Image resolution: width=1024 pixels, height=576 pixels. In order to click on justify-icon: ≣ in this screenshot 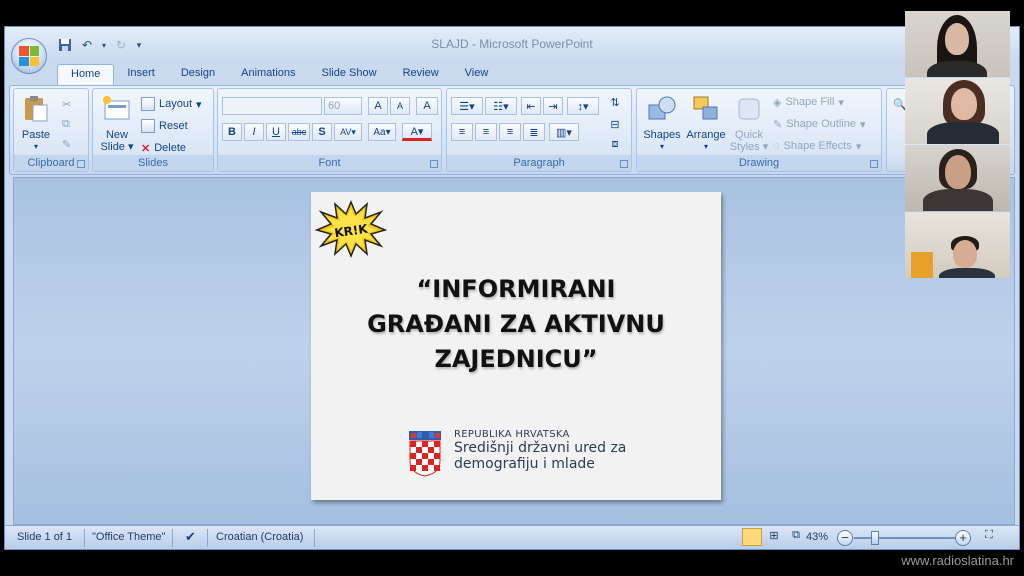, I will do `click(534, 132)`.